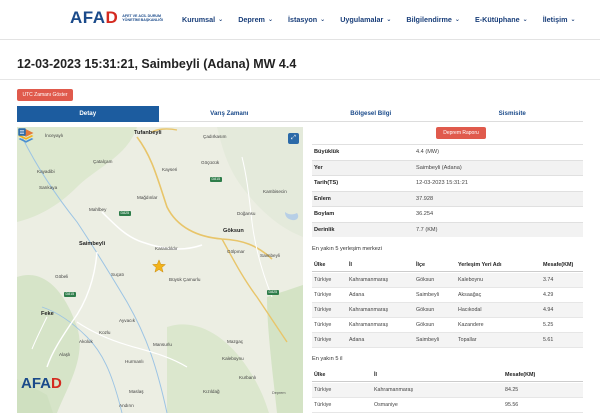 The width and height of the screenshot is (600, 413). I want to click on table-cell: Osmaniye, so click(386, 405).